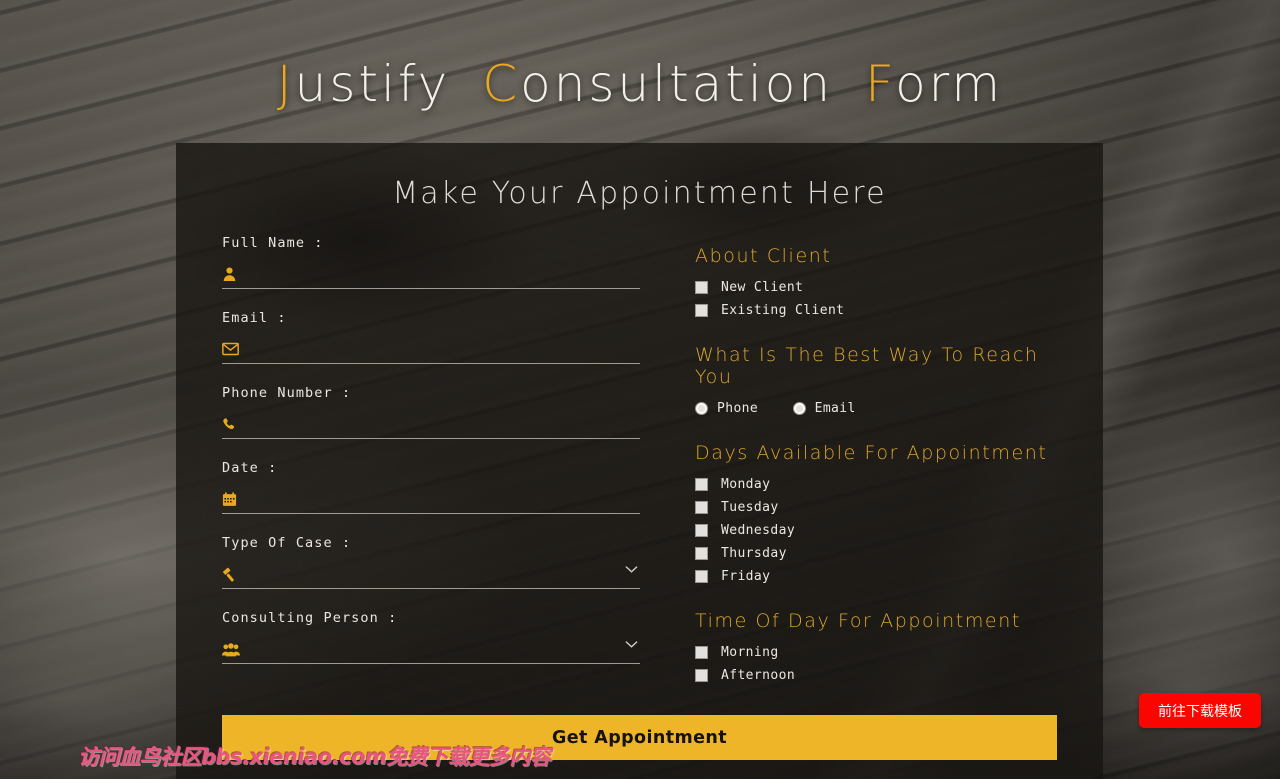  What do you see at coordinates (738, 408) in the screenshot?
I see `option-label-reach-phone: Phone` at bounding box center [738, 408].